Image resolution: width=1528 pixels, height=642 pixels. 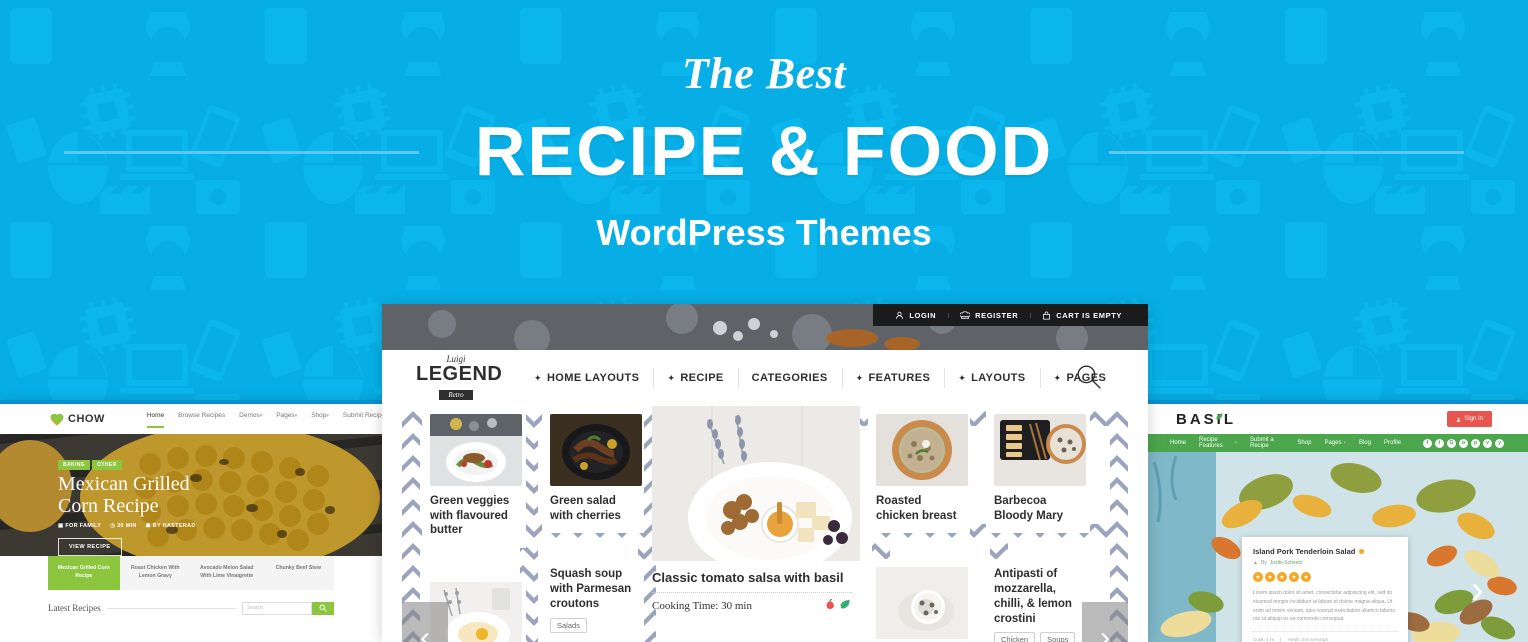 I want to click on basil-nav-item-shop: Shop, so click(x=1304, y=443).